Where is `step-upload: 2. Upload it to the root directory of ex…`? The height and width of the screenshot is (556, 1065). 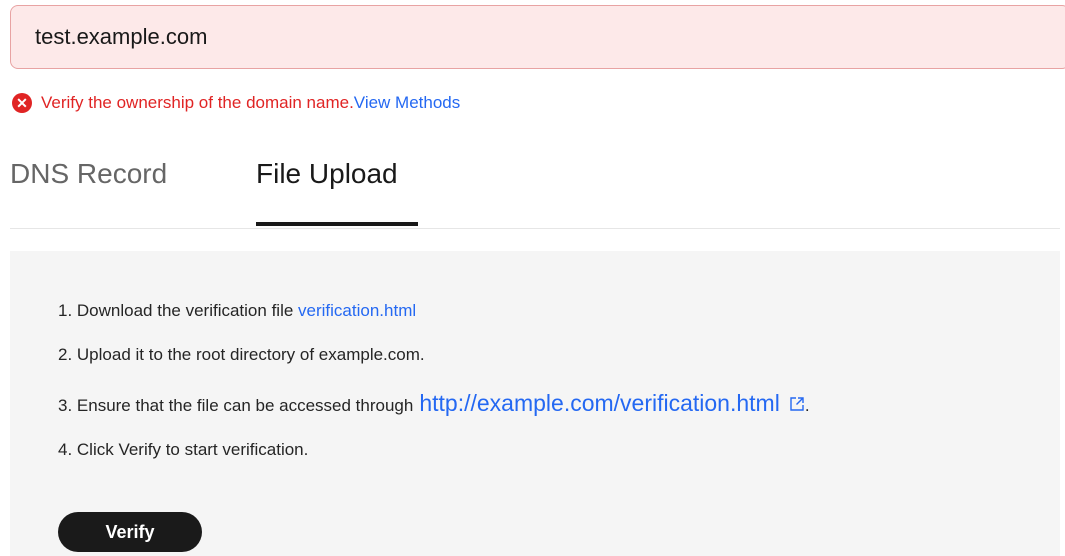 step-upload: 2. Upload it to the root directory of ex… is located at coordinates (241, 355).